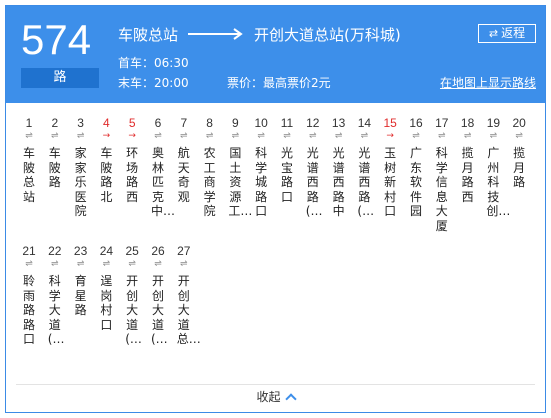  Describe the element at coordinates (442, 174) in the screenshot. I see `stop-item: 17 ⇌ 科学信息大厦` at that location.